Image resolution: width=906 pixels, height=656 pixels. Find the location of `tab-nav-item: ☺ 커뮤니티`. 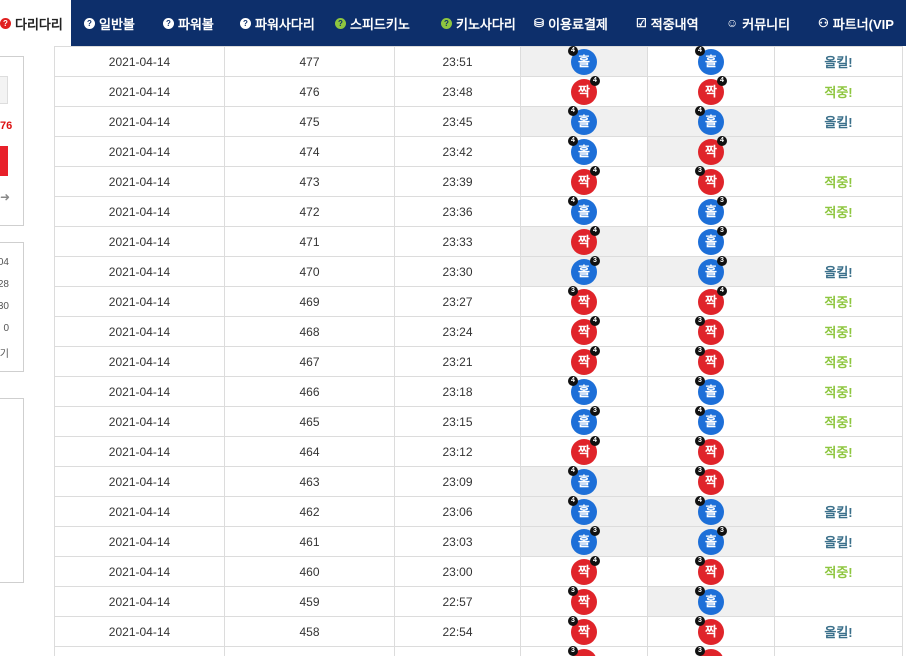

tab-nav-item: ☺ 커뮤니티 is located at coordinates (759, 23).